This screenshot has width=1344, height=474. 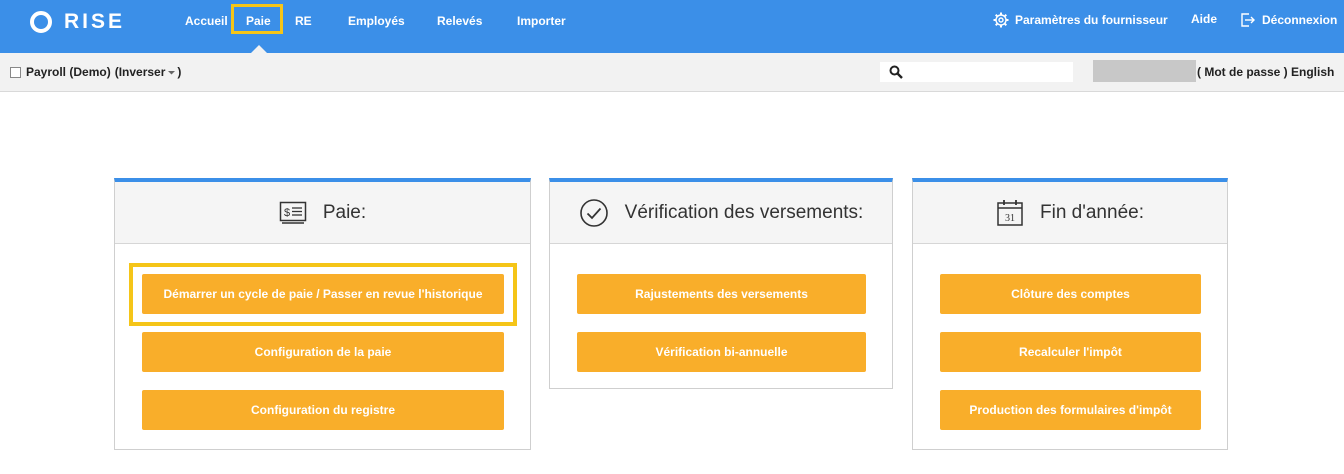 I want to click on logout-icon, so click(x=1248, y=20).